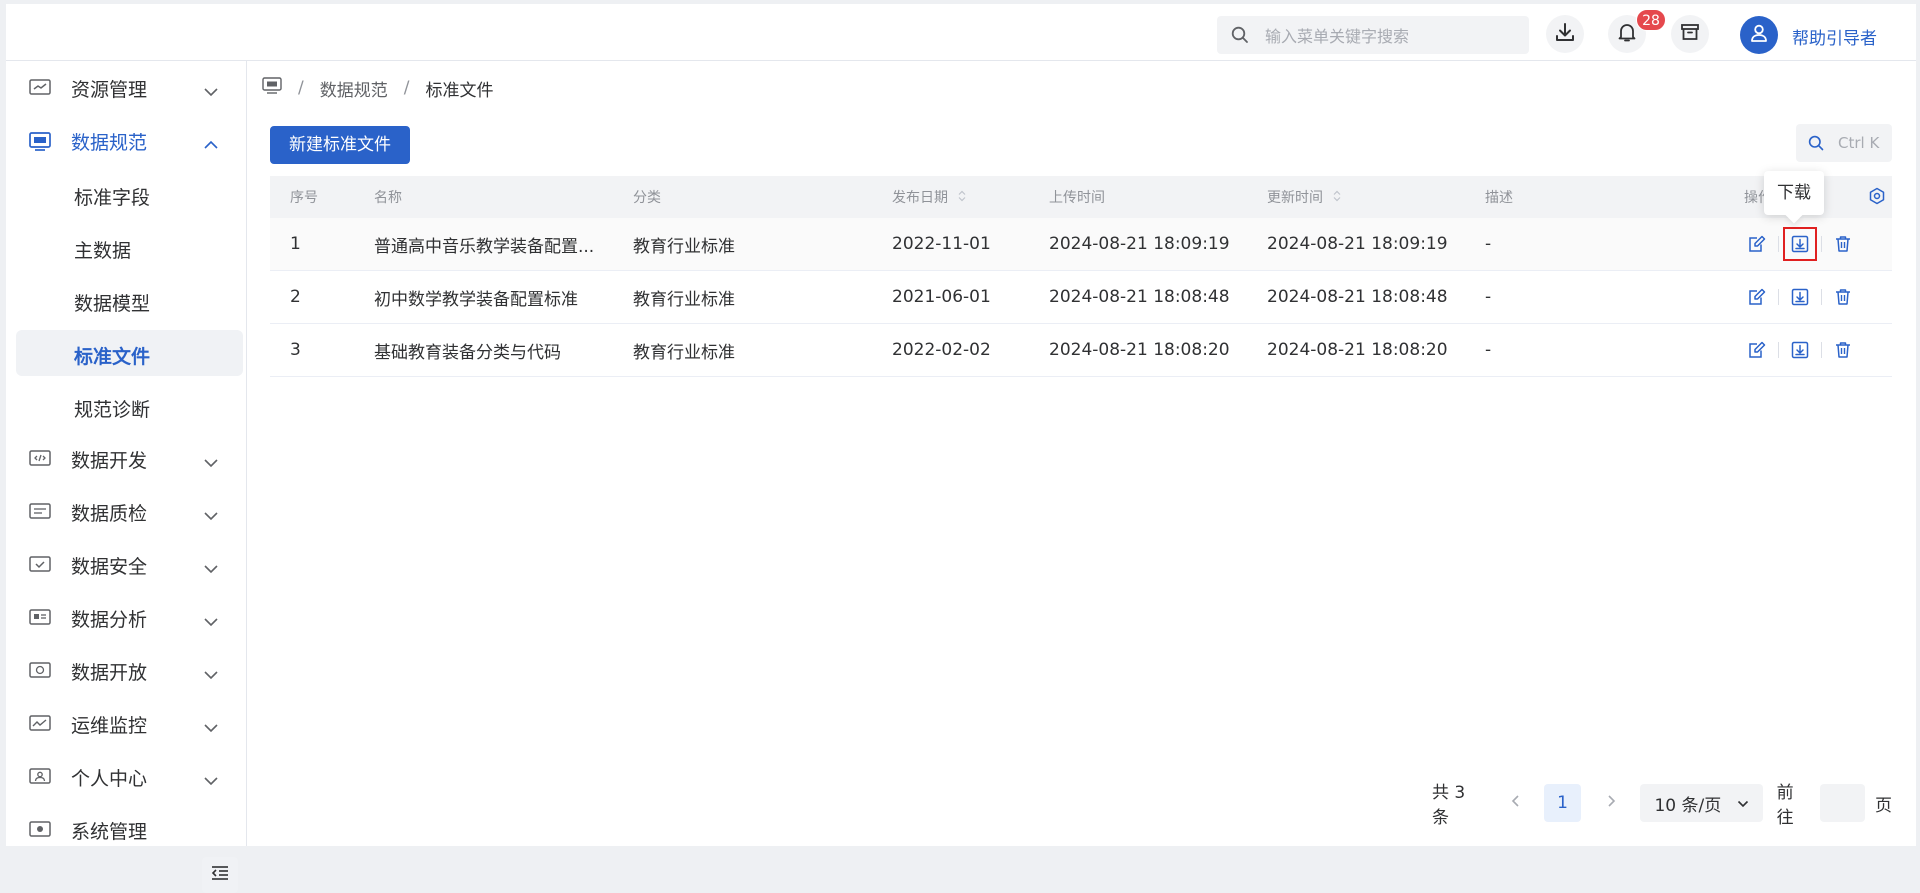 This screenshot has width=1920, height=893. Describe the element at coordinates (129, 406) in the screenshot. I see `sidebar-subitem-spec-diagnosis: 规范诊断` at that location.